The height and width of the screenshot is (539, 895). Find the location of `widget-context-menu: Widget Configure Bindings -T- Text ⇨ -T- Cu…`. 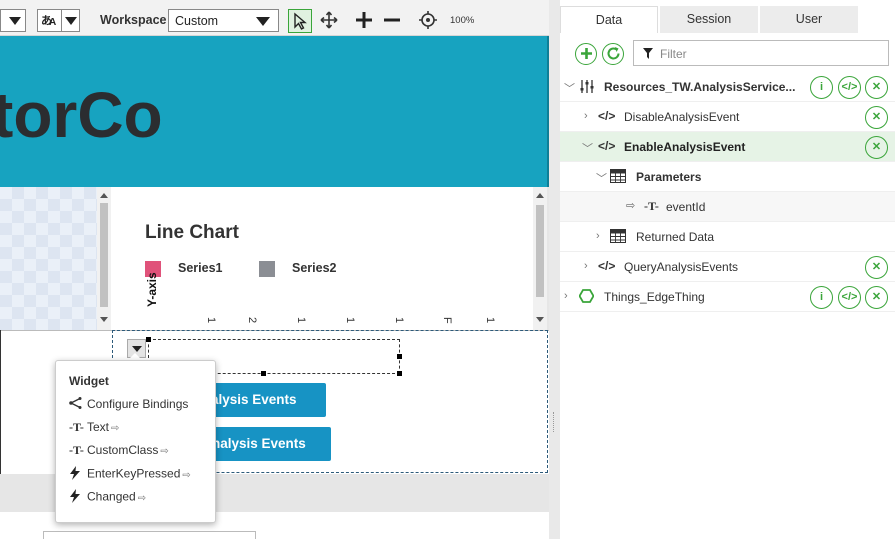

widget-context-menu: Widget Configure Bindings -T- Text ⇨ -T- Cu… is located at coordinates (135, 441).